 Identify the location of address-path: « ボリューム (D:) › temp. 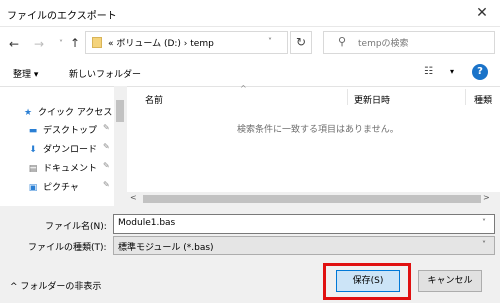
(161, 42).